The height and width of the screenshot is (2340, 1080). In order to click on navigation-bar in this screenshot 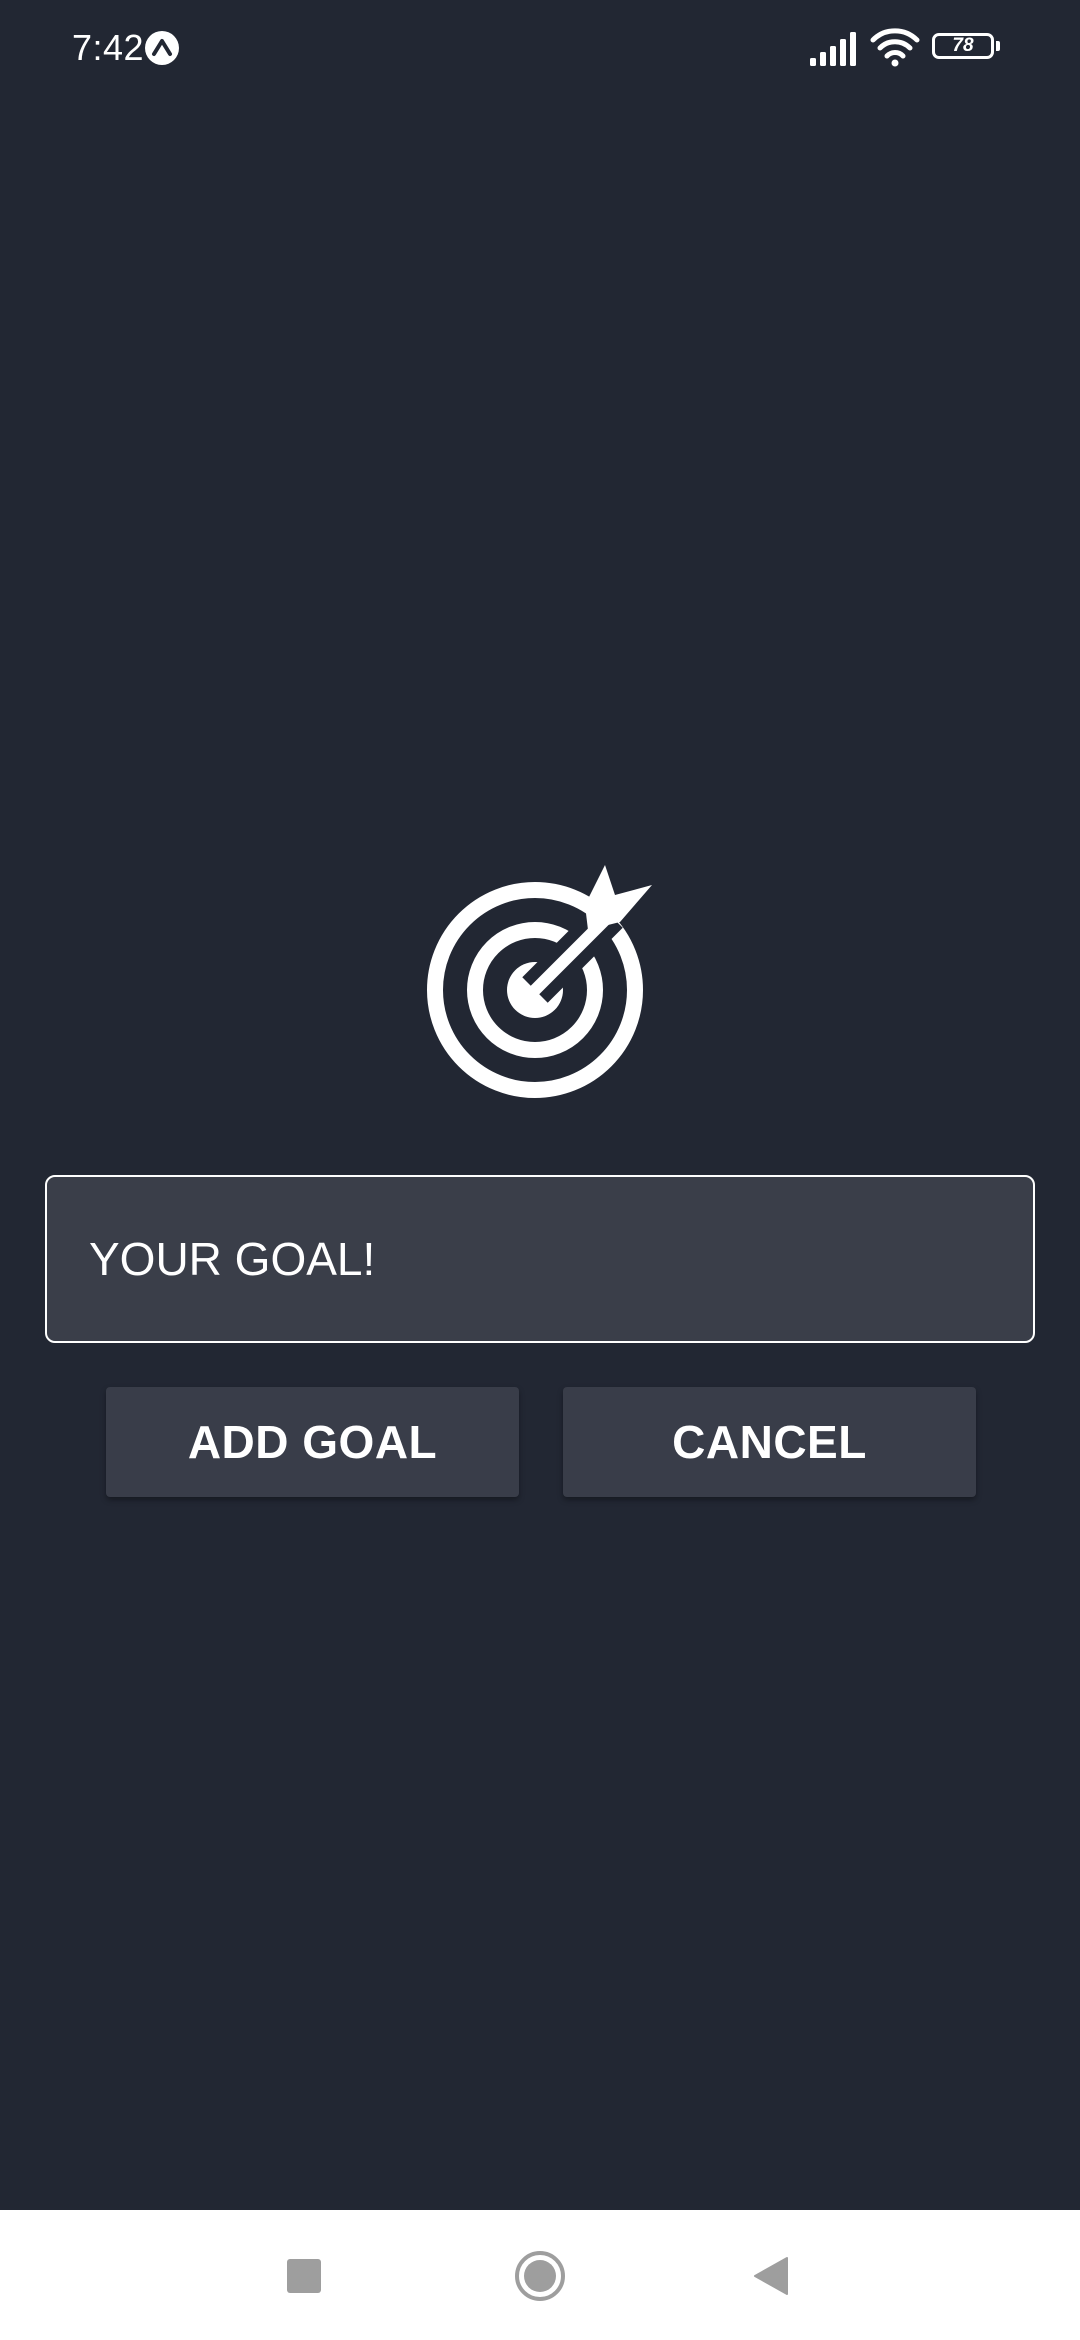, I will do `click(540, 2275)`.